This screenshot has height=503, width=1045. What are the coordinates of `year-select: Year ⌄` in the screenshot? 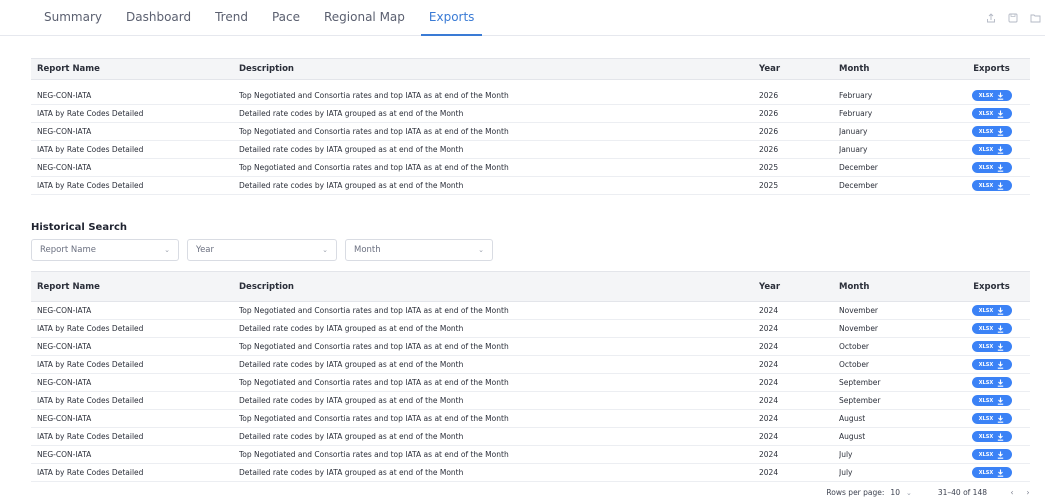 It's located at (262, 250).